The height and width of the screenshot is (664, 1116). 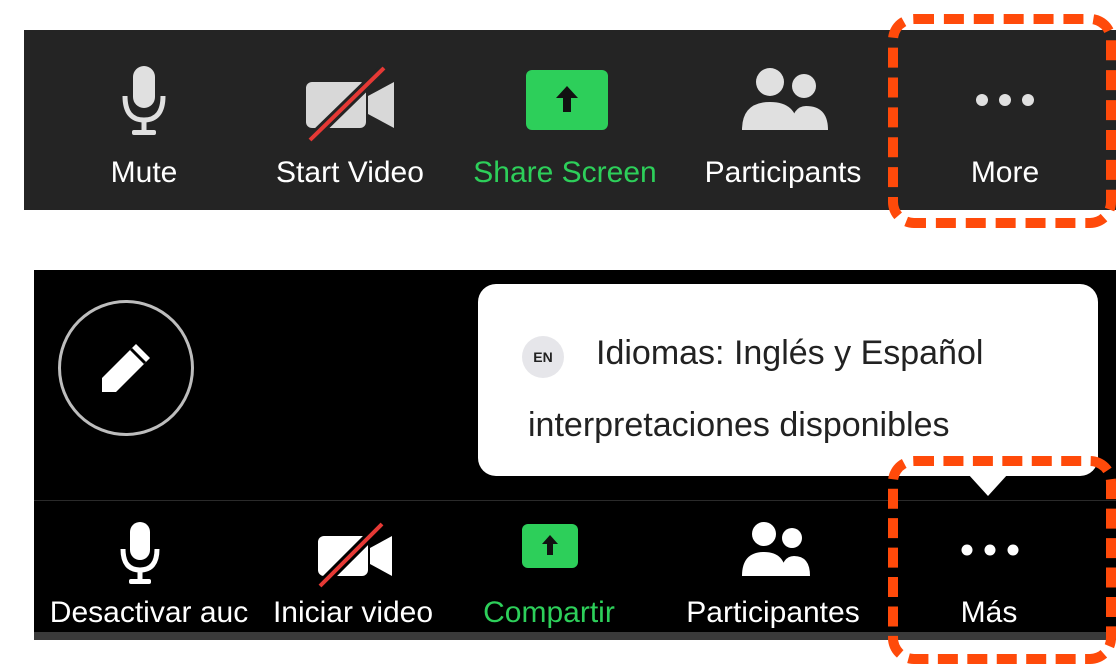 What do you see at coordinates (549, 612) in the screenshot?
I see `share-label-es: Compartir` at bounding box center [549, 612].